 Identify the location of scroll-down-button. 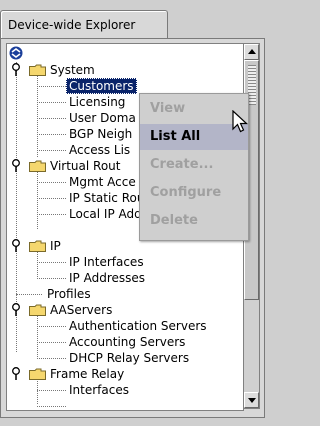
(251, 400).